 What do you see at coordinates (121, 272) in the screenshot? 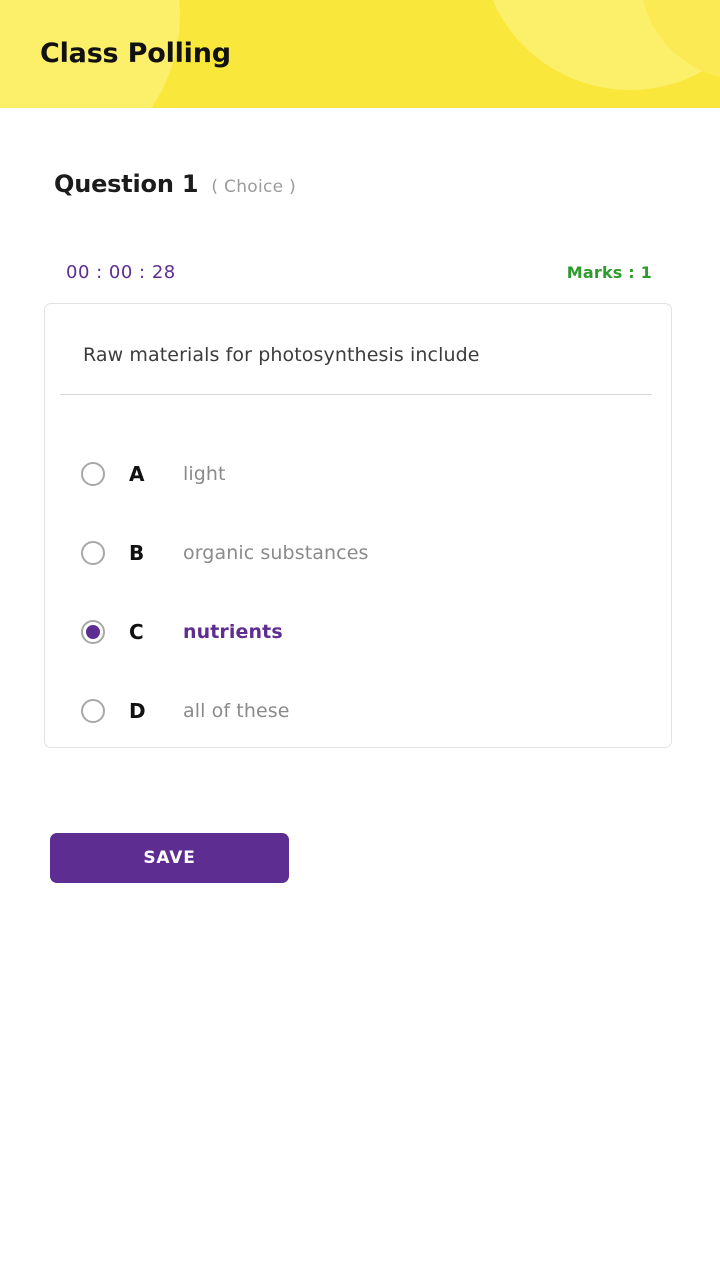
I see `countdown-timer: 00 : 00 : 28` at bounding box center [121, 272].